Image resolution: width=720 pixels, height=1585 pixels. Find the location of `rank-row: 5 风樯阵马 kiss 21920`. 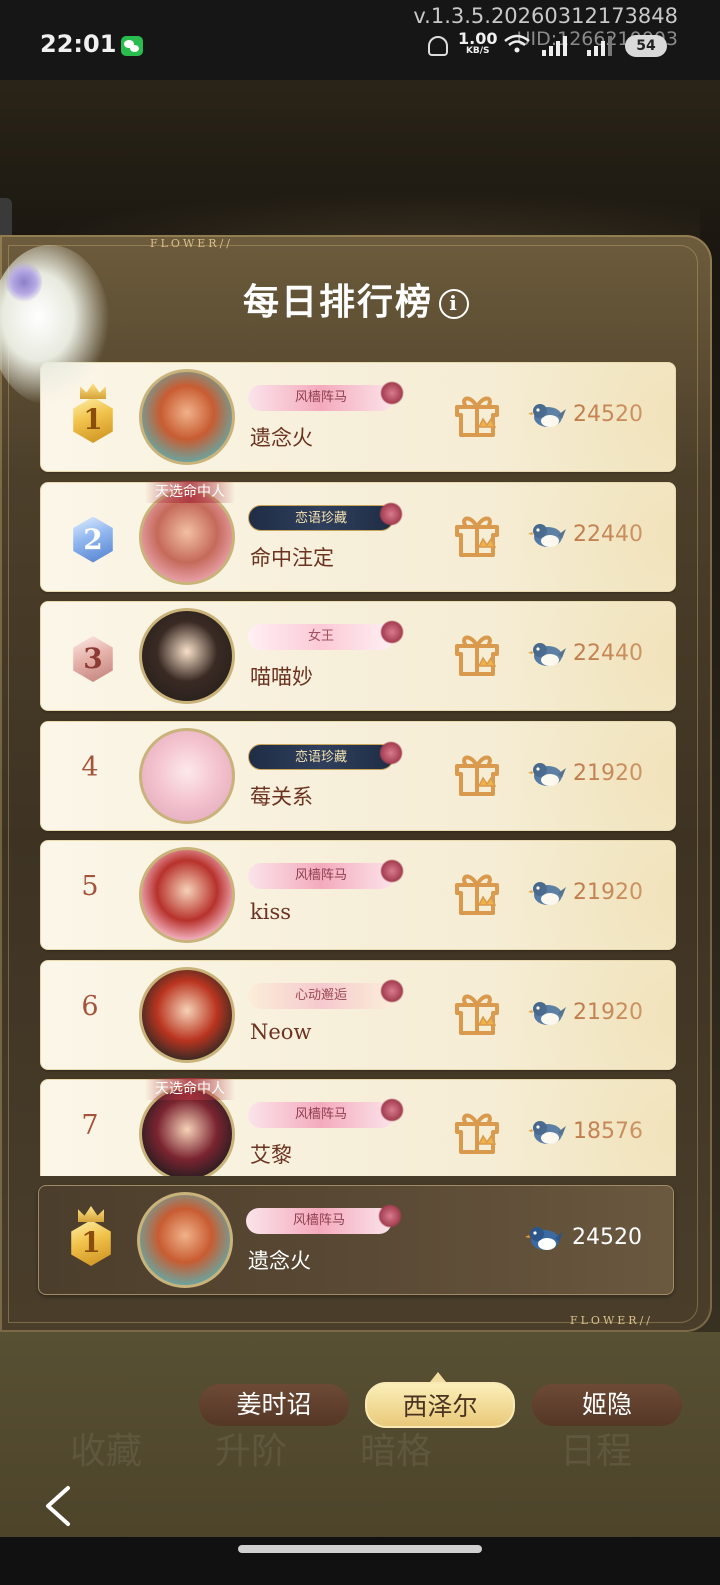

rank-row: 5 风樯阵马 kiss 21920 is located at coordinates (358, 895).